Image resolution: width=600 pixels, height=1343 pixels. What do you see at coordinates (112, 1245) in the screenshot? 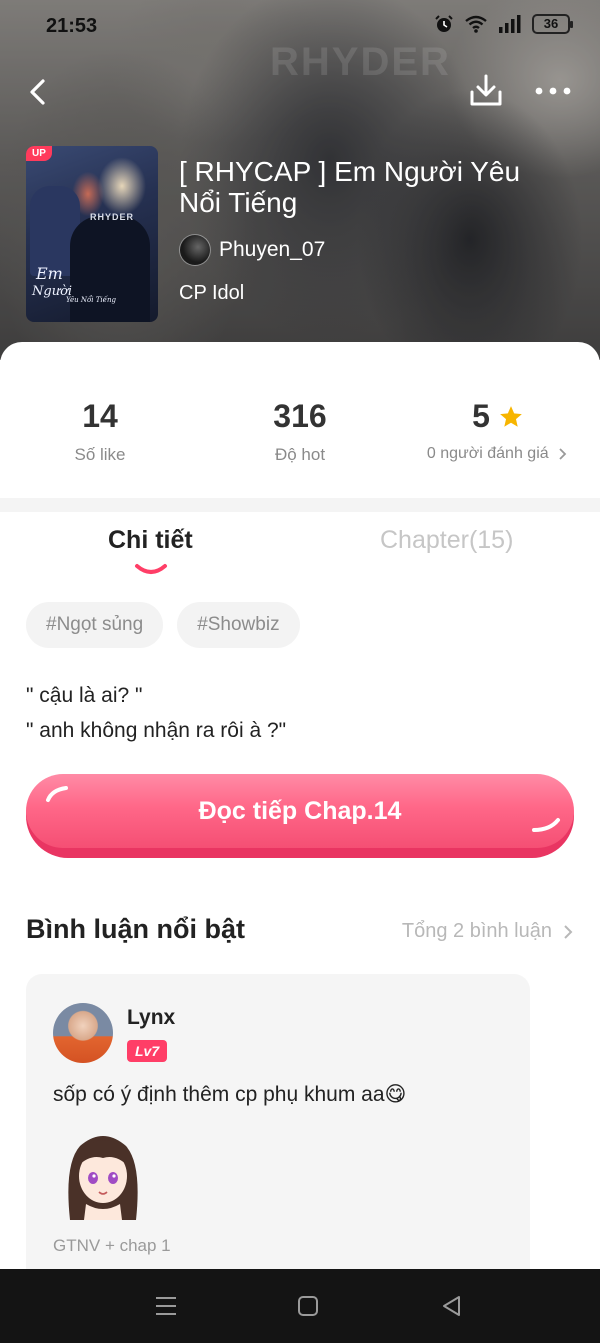
I see `comment-chapter: GTNV + chap 1` at bounding box center [112, 1245].